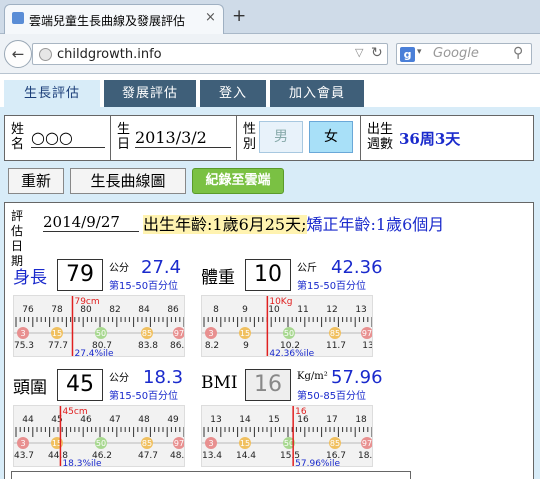 This screenshot has width=540, height=479. Describe the element at coordinates (238, 181) in the screenshot. I see `save-cloud-button: 紀錄至雲端` at that location.